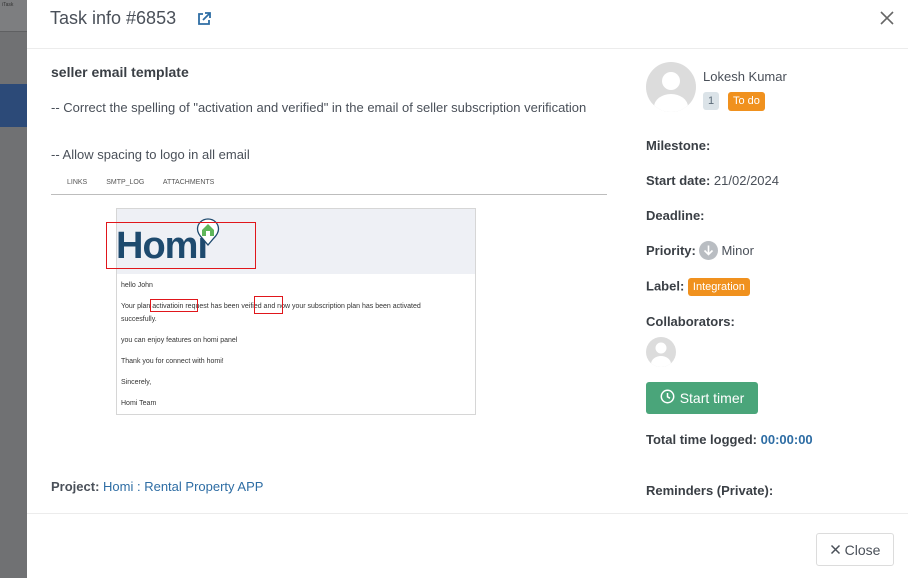  Describe the element at coordinates (737, 250) in the screenshot. I see `priority-value: Minor` at that location.